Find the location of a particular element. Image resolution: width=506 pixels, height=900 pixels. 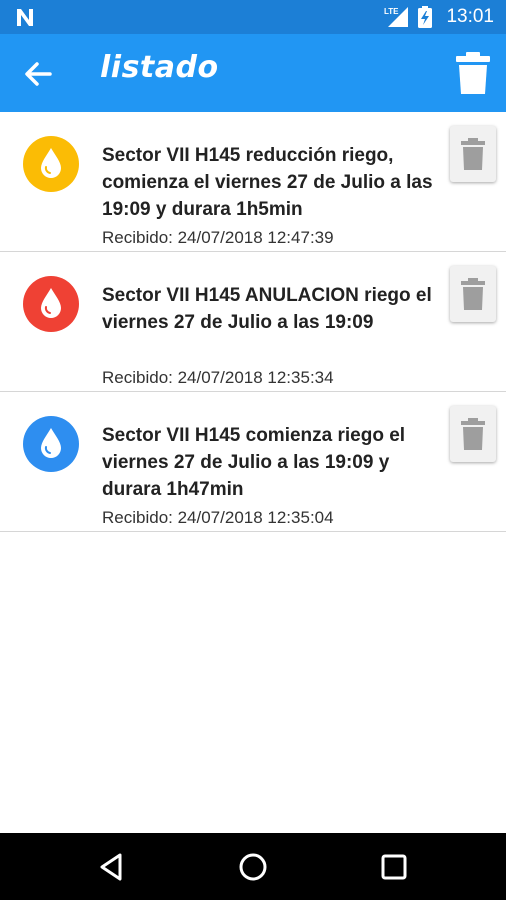

status-icons: LTE 13:01 is located at coordinates (439, 17).